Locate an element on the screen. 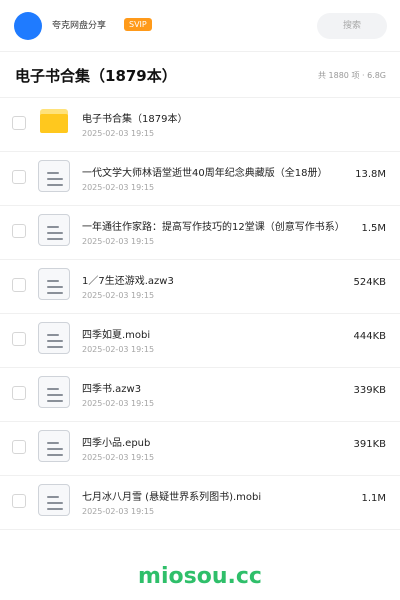 The width and height of the screenshot is (400, 600). avatar is located at coordinates (28, 26).